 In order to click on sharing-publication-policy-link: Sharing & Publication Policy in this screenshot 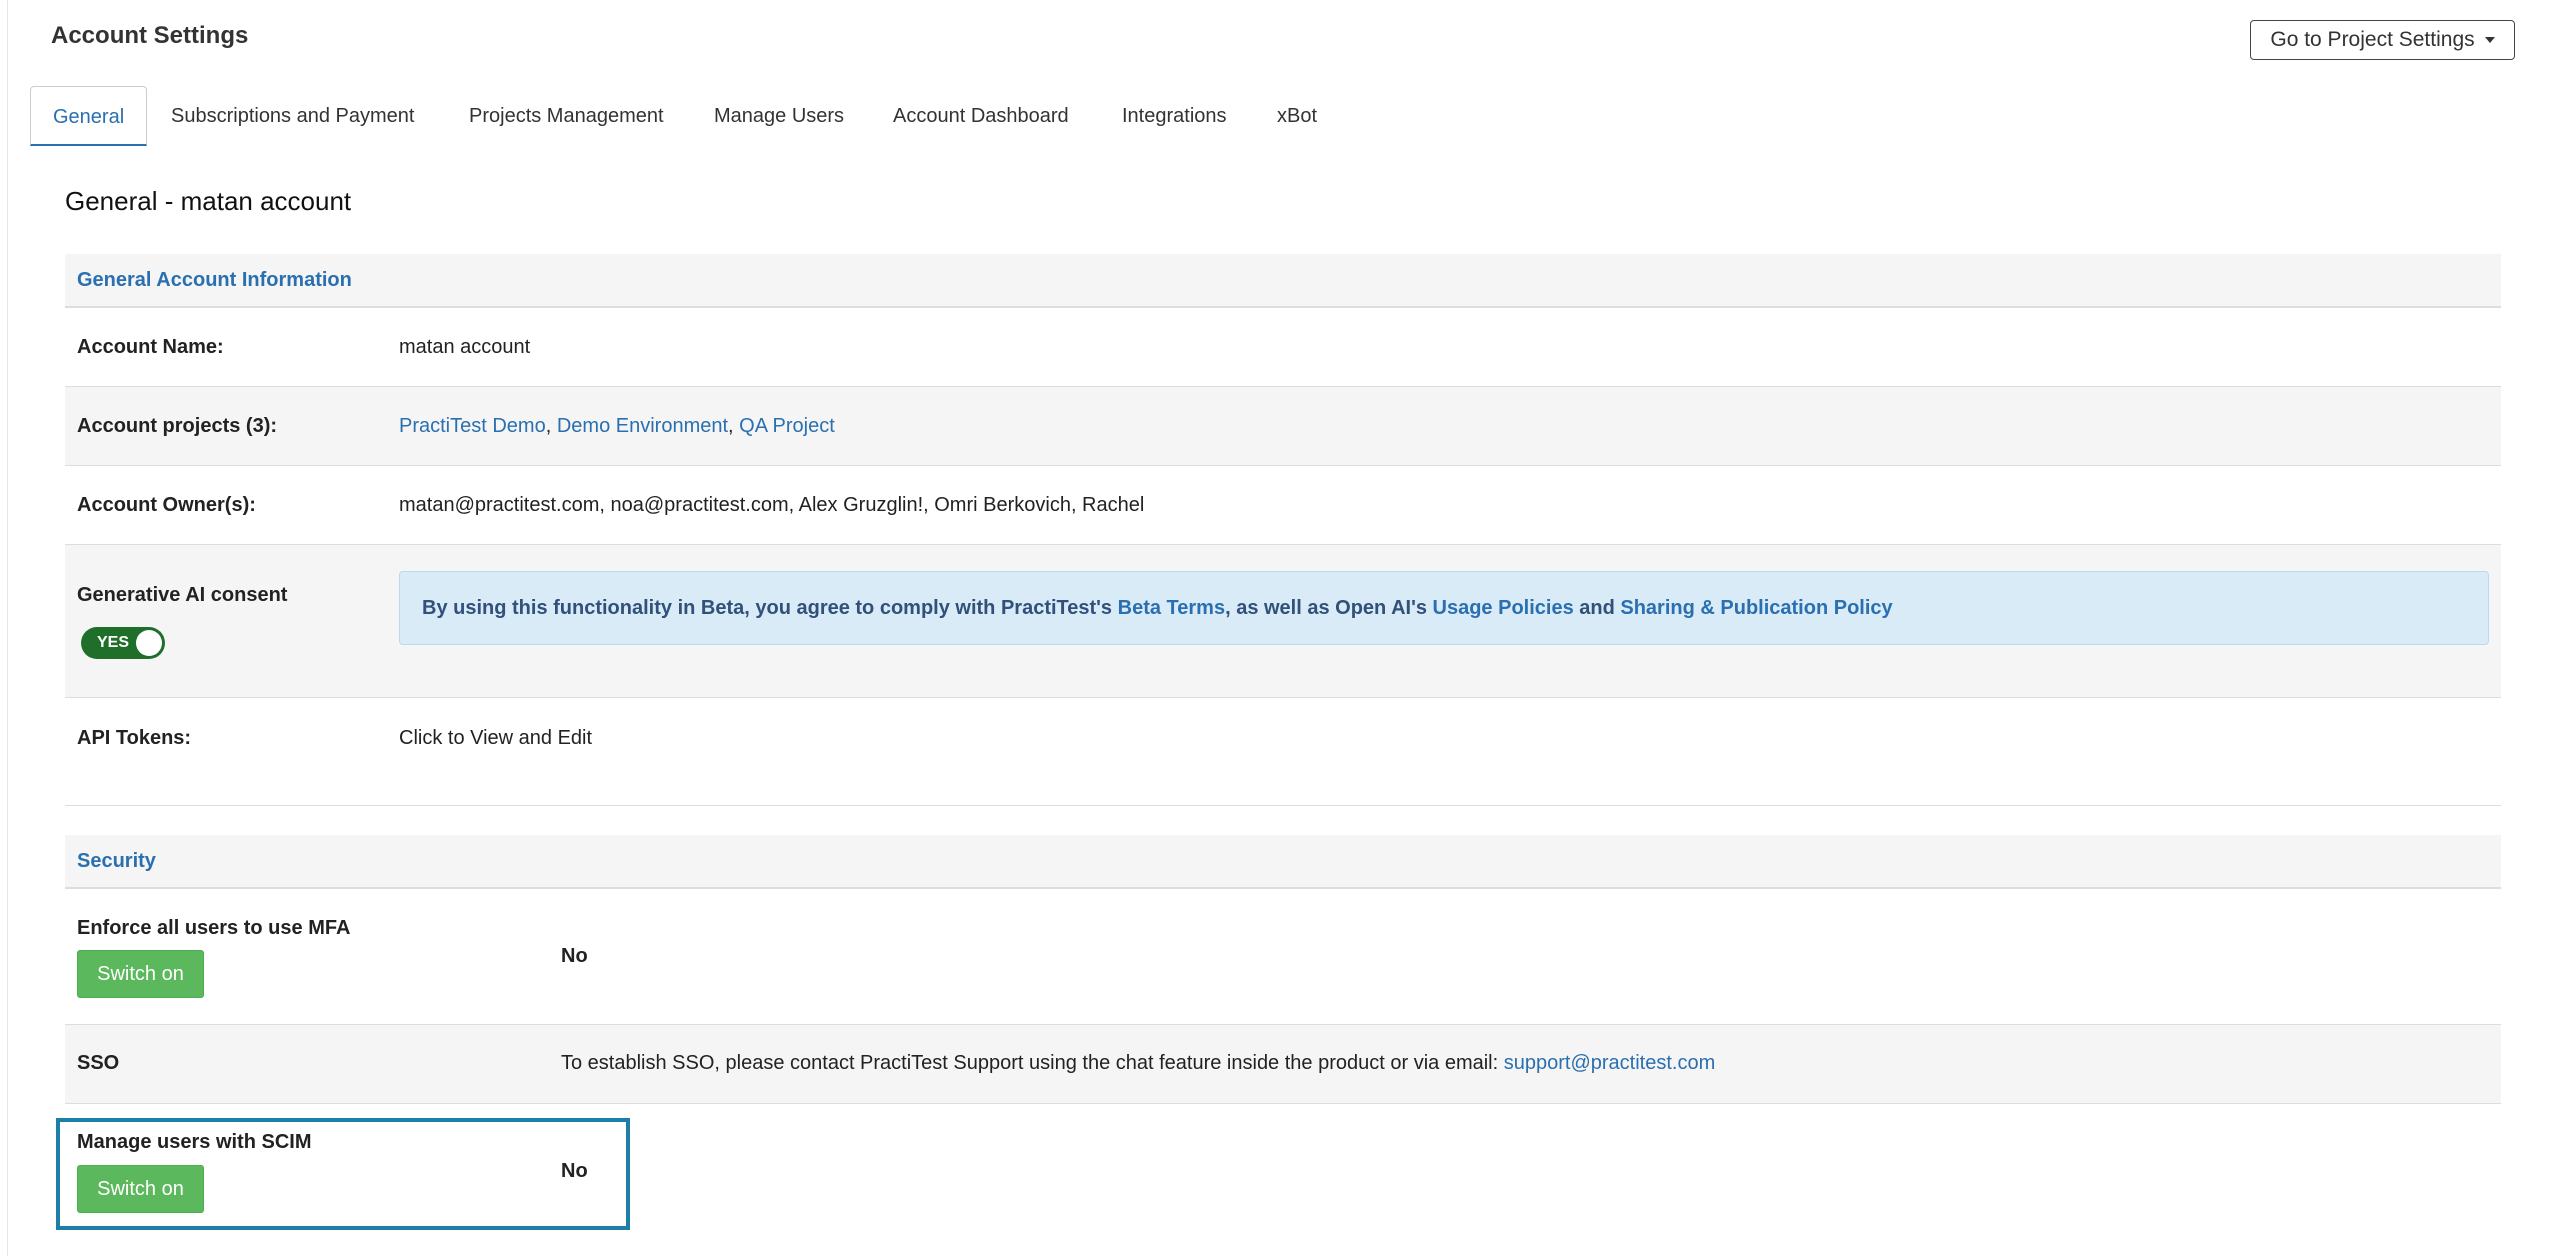, I will do `click(1756, 608)`.